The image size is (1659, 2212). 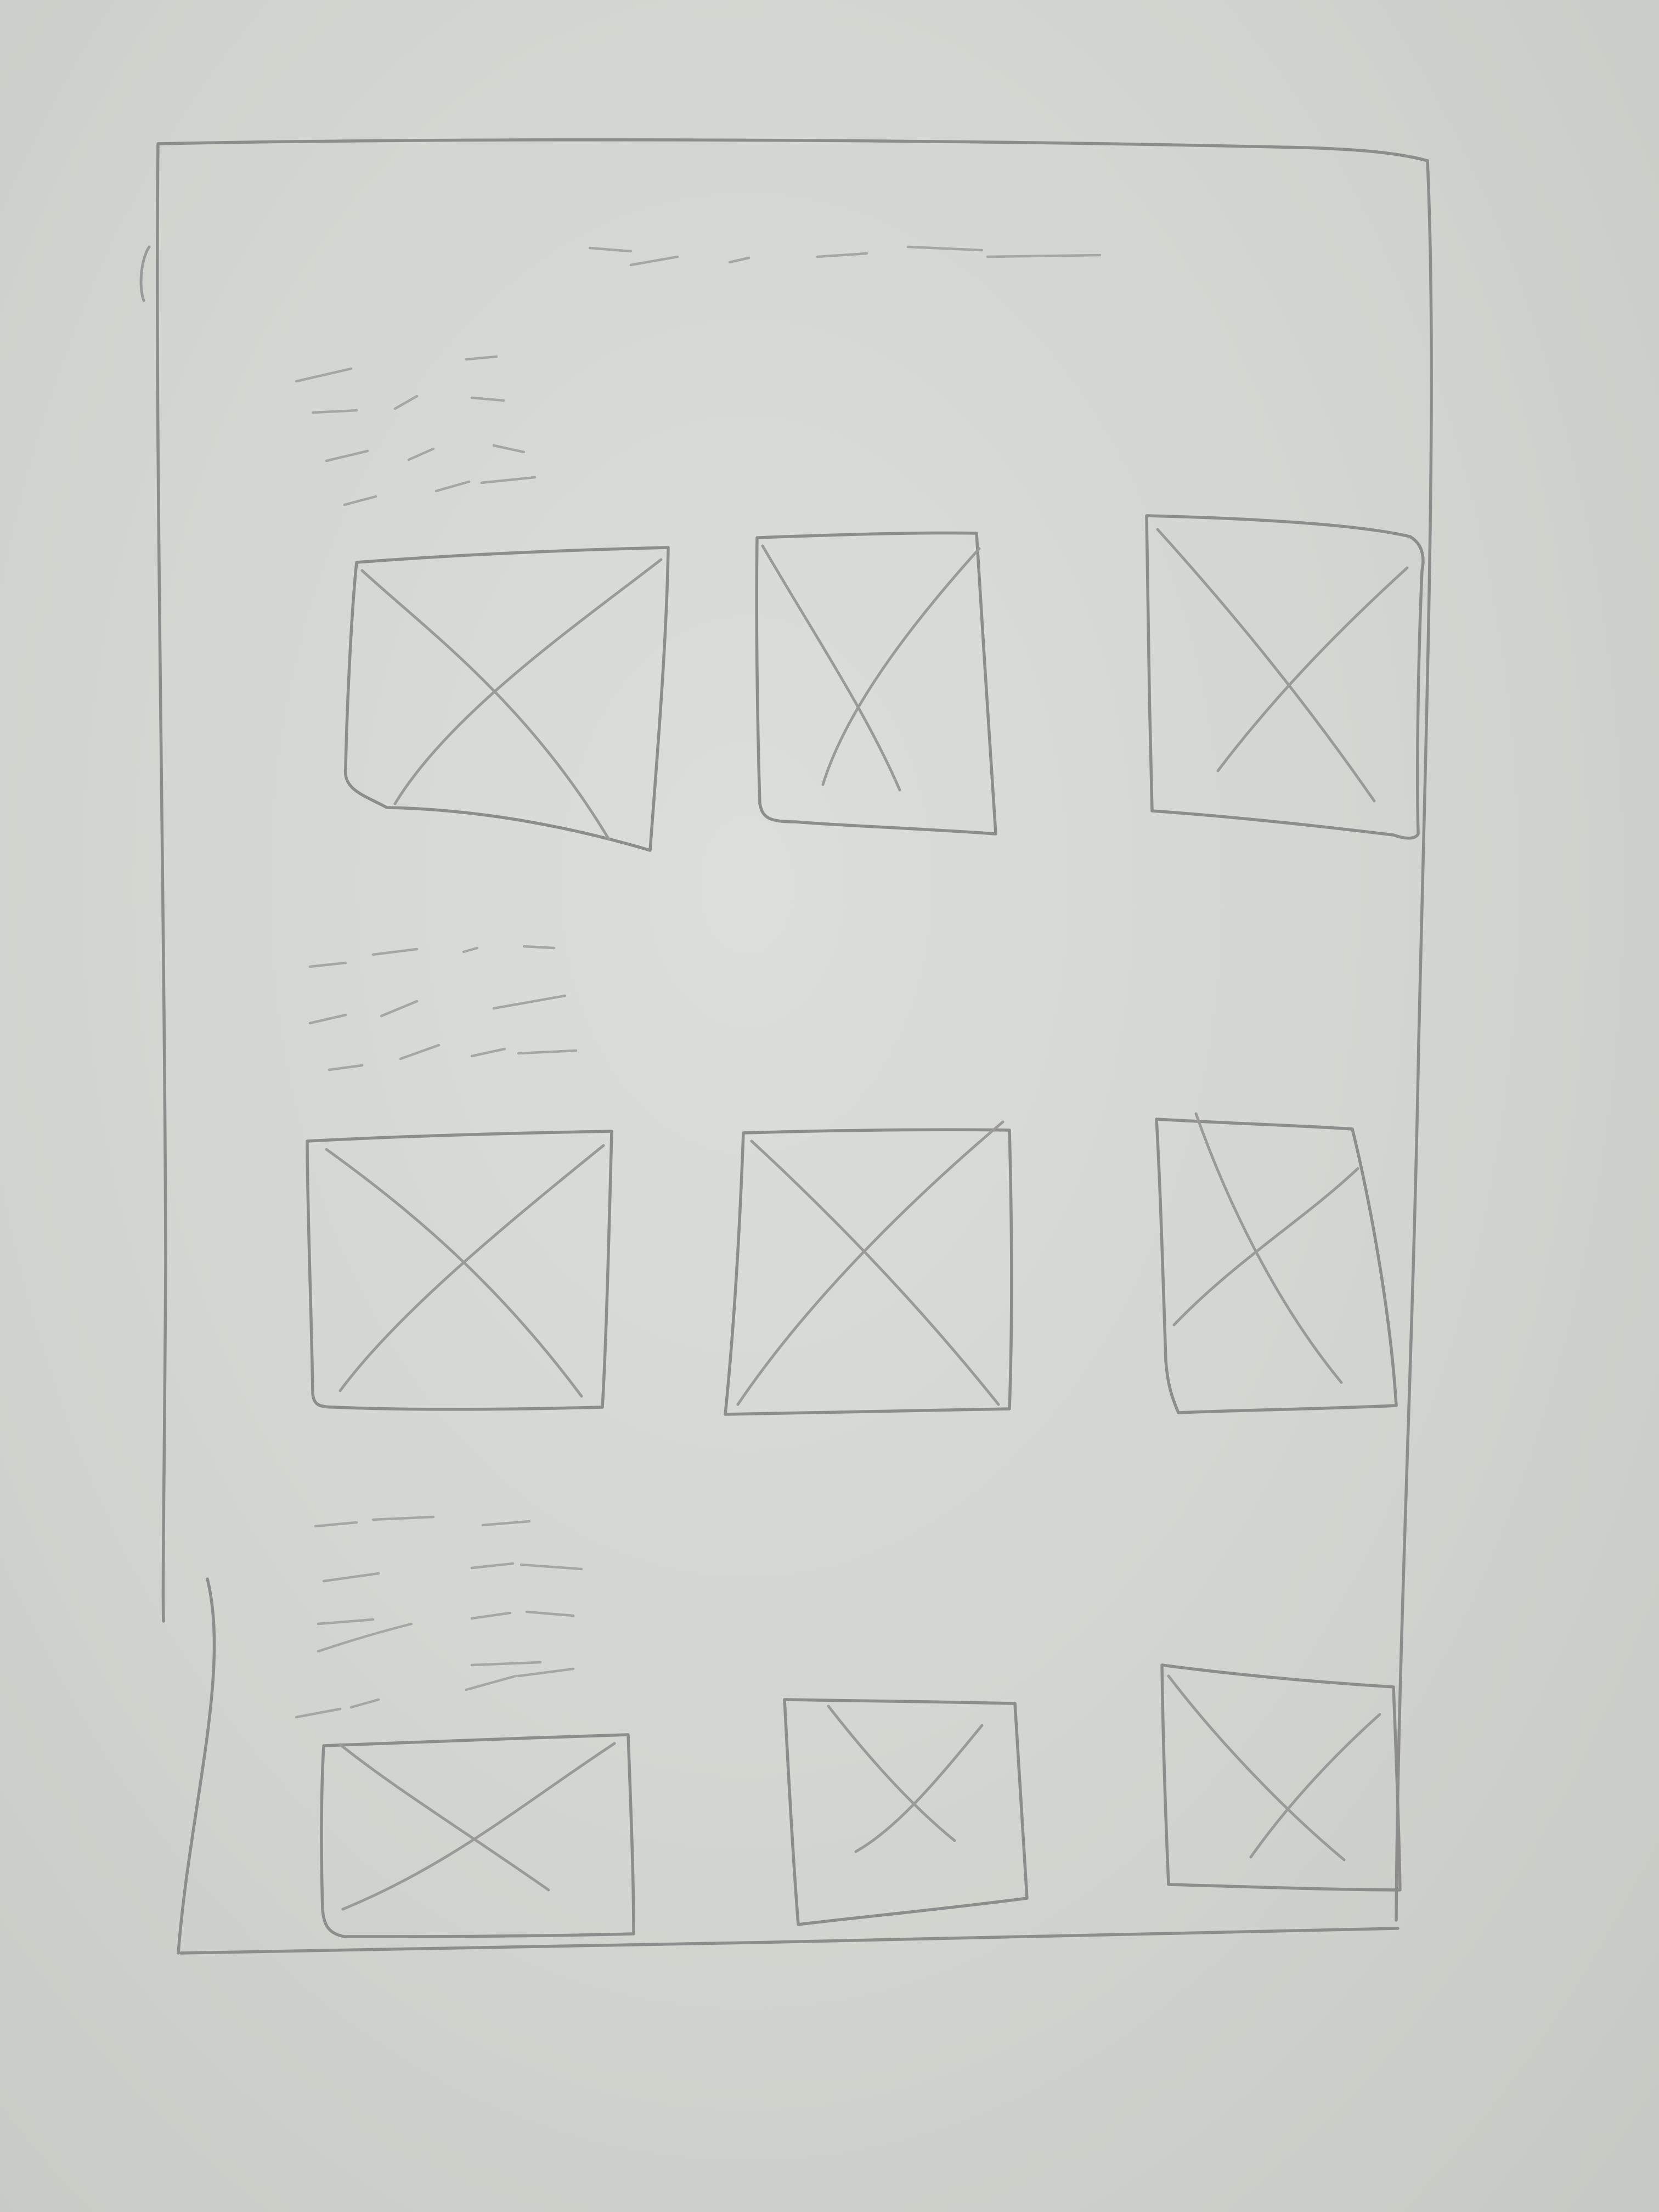 What do you see at coordinates (443, 1008) in the screenshot?
I see `section-2-text-block` at bounding box center [443, 1008].